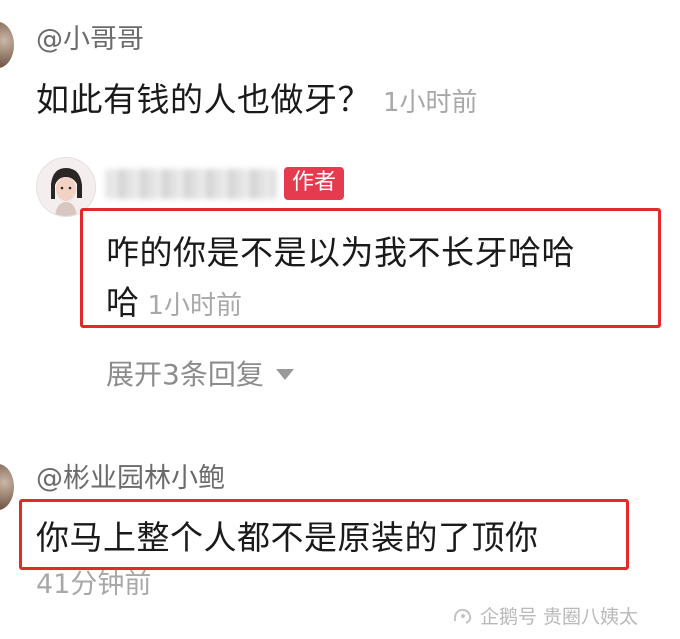 This screenshot has height=639, width=680. What do you see at coordinates (203, 99) in the screenshot?
I see `comment-text: 如此有钱的人也做牙？` at bounding box center [203, 99].